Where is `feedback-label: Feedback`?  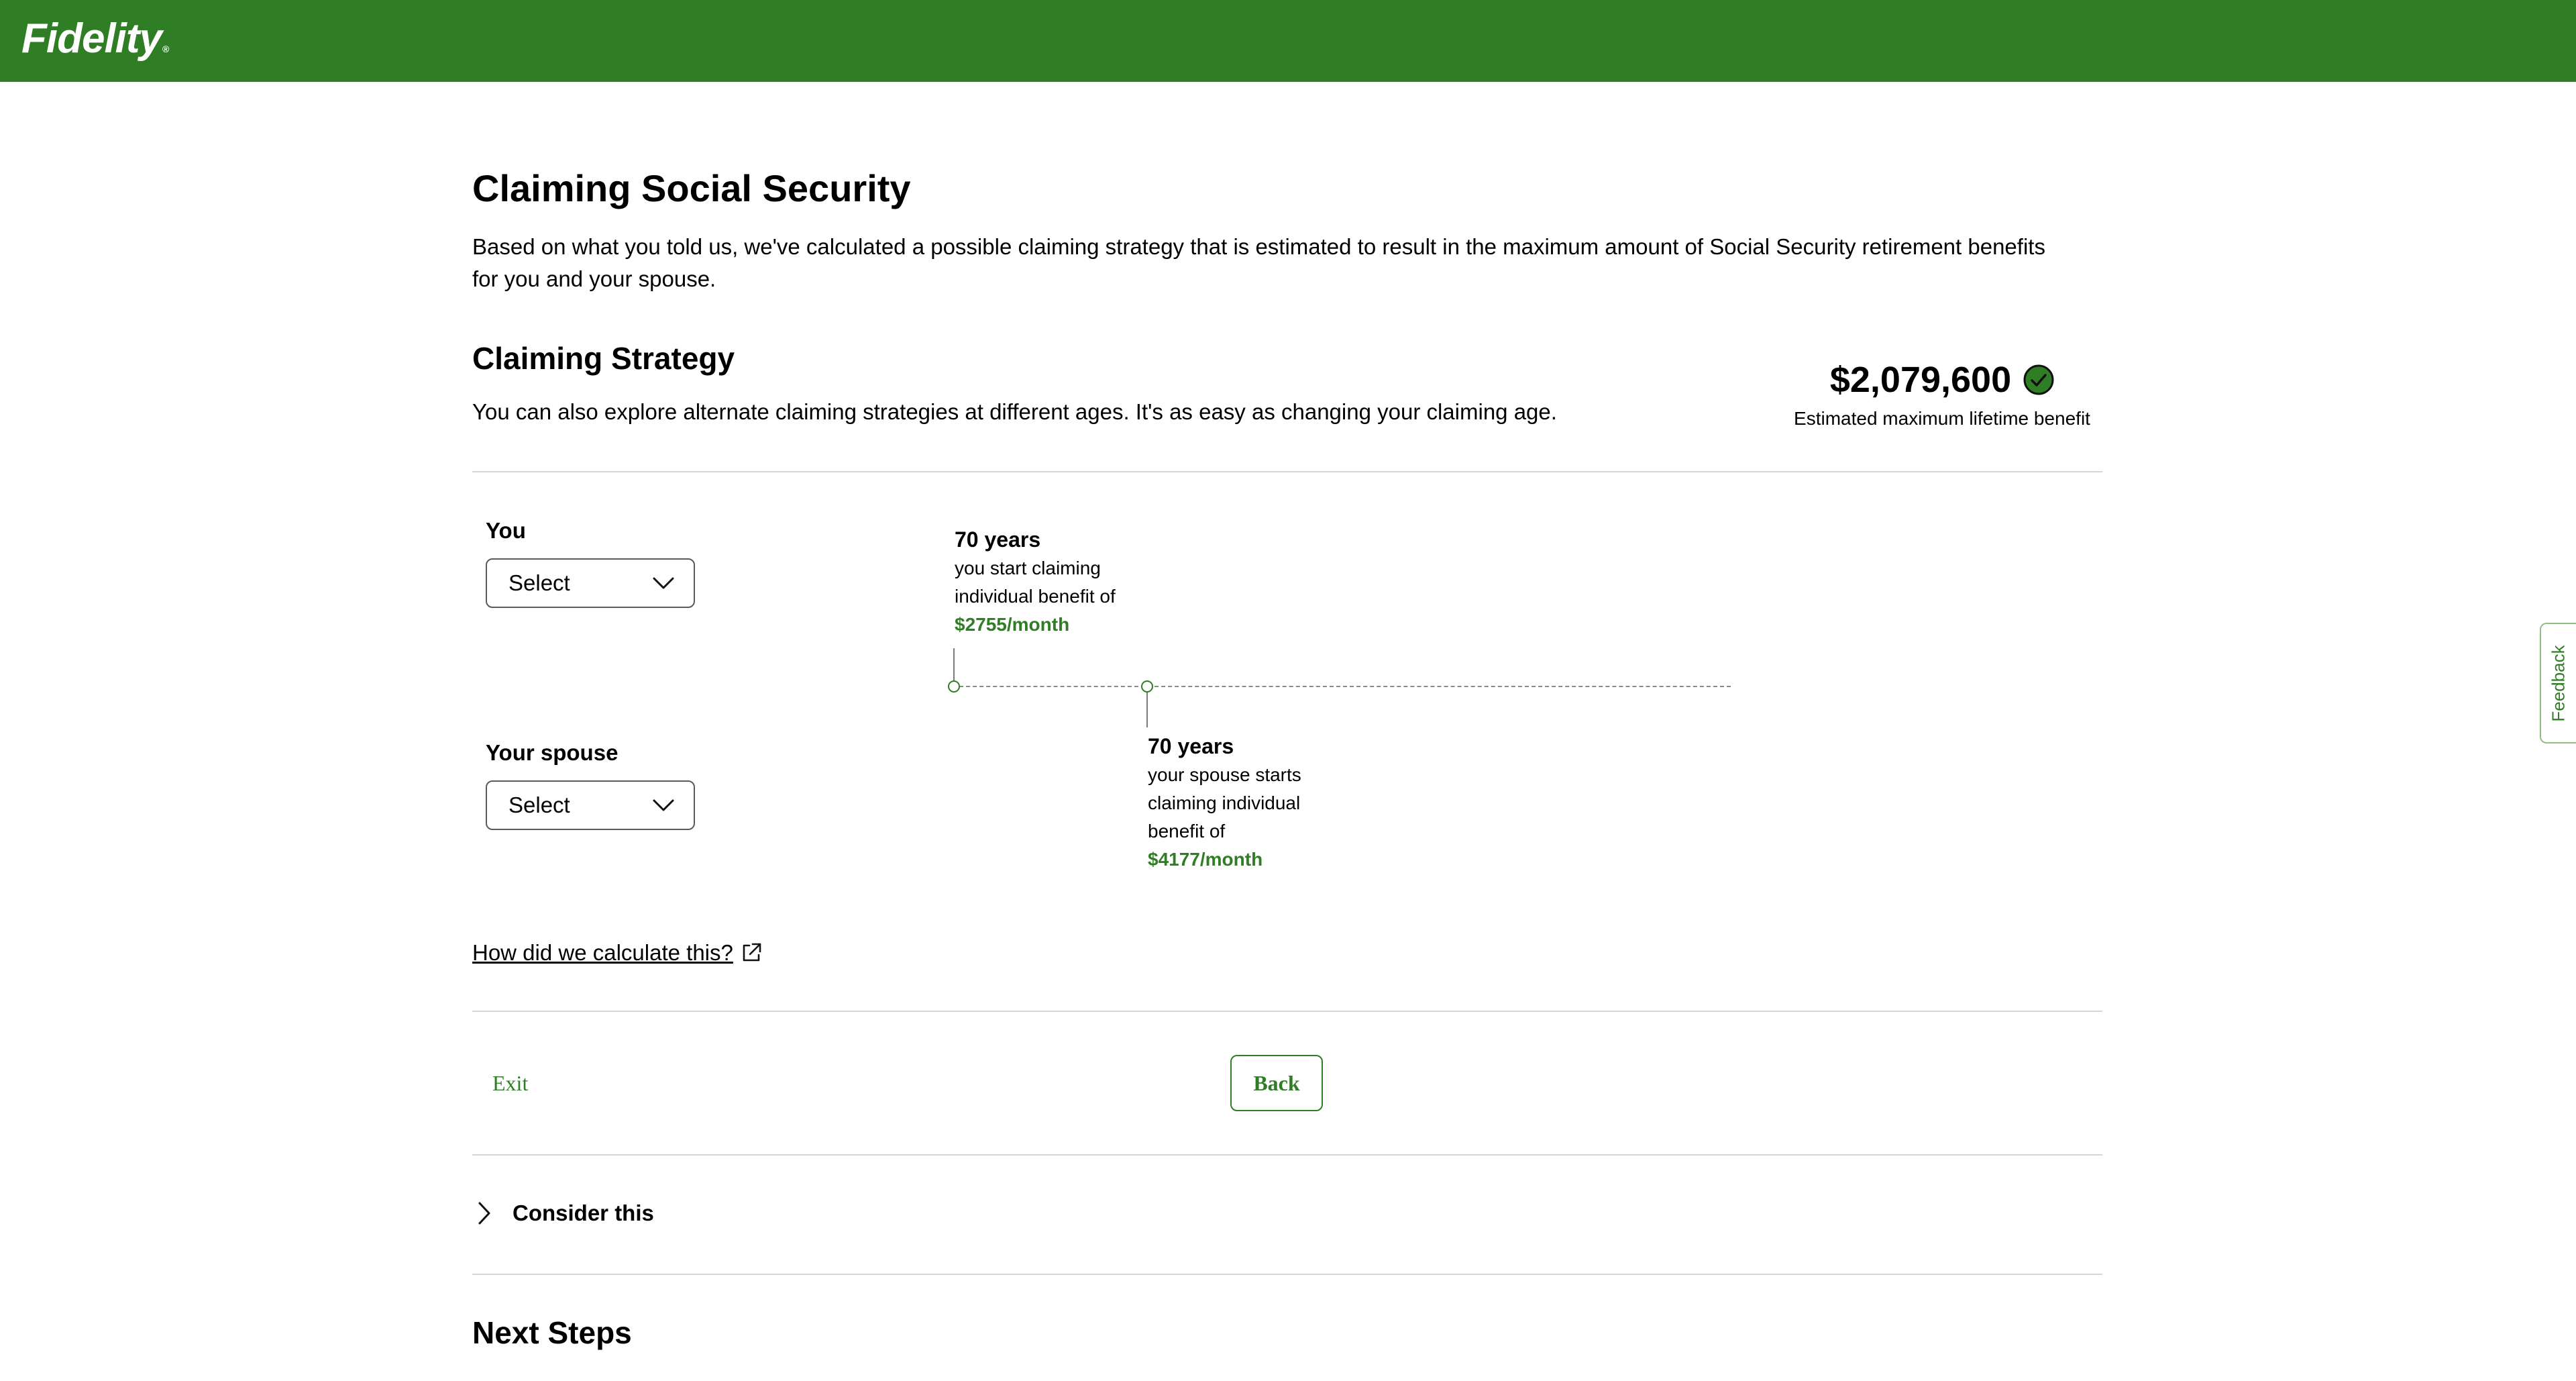 feedback-label: Feedback is located at coordinates (2558, 683).